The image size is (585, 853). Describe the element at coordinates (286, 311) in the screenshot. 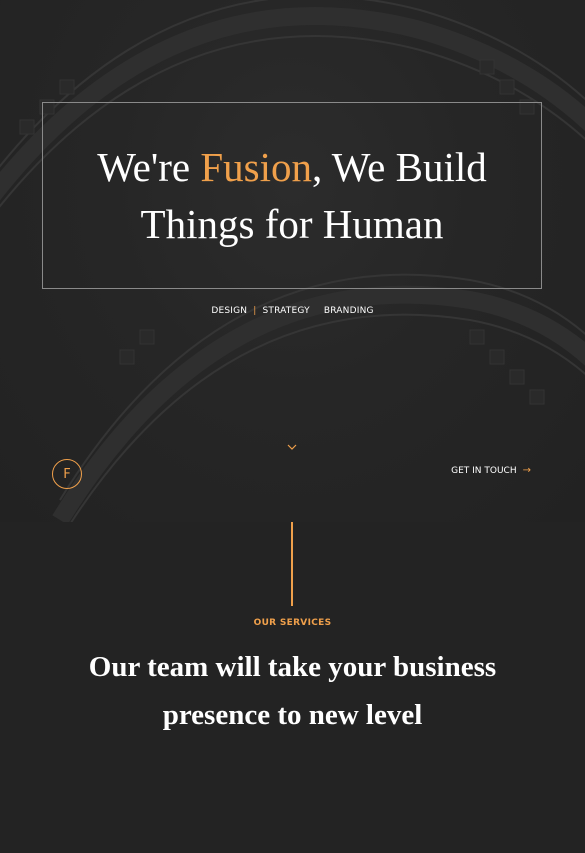

I see `tagline-item-strategy: STRATEGY` at that location.